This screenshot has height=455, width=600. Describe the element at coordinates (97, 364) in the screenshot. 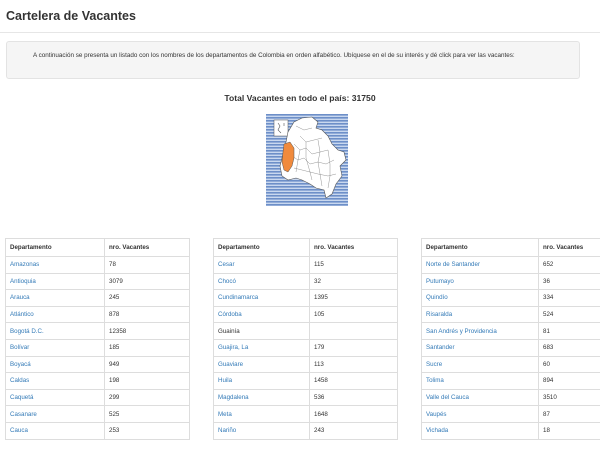

I see `table-row: Boyacá 949` at that location.